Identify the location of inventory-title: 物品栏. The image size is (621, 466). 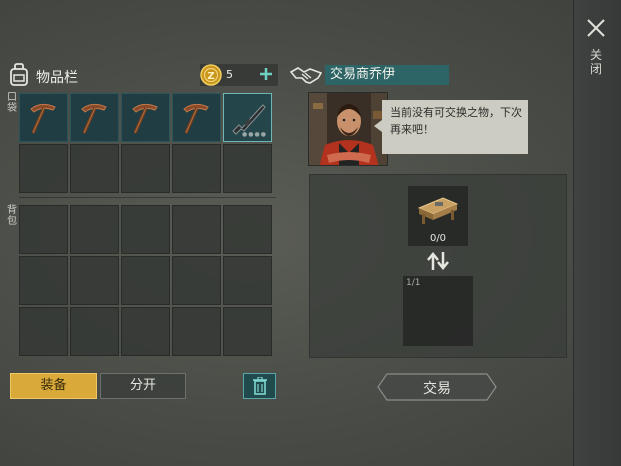
(57, 78).